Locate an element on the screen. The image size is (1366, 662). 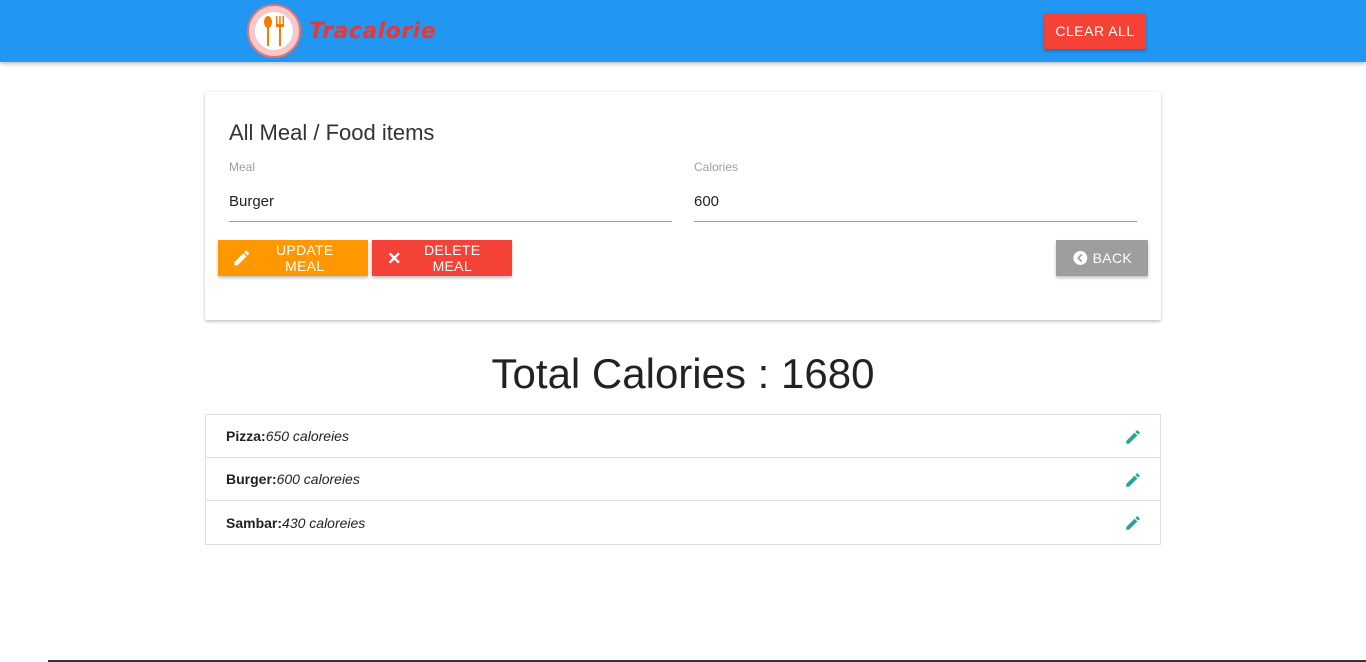
item-calories: 650 caloreies is located at coordinates (307, 436).